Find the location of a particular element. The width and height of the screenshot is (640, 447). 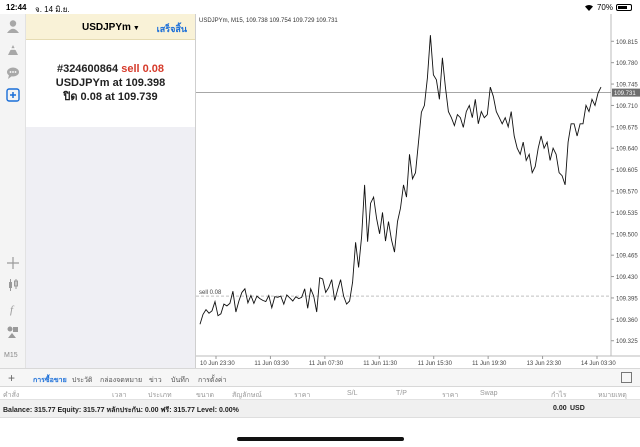

add-icon: + is located at coordinates (11, 378).